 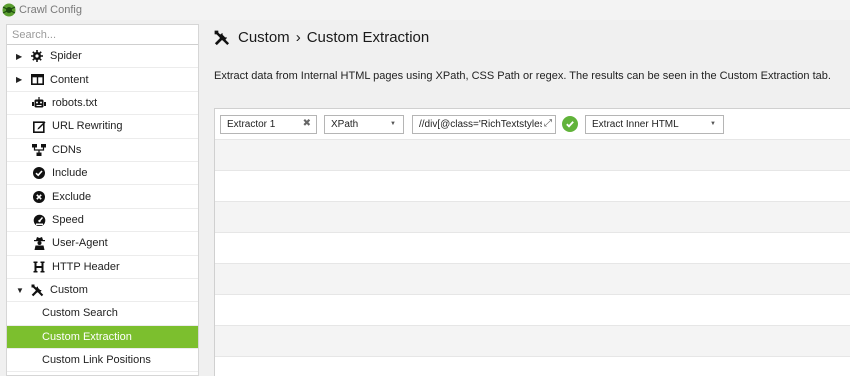 What do you see at coordinates (307, 123) in the screenshot?
I see `clear-icon: ✖` at bounding box center [307, 123].